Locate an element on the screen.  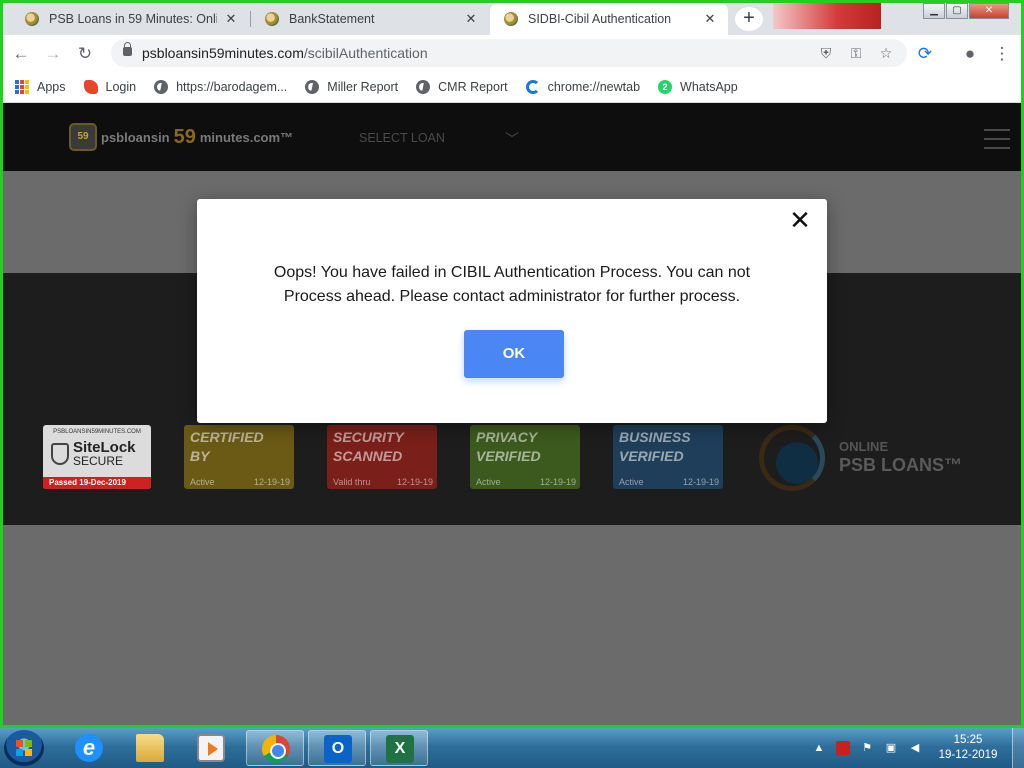
whatsapp-icon: 2 is located at coordinates (665, 86).